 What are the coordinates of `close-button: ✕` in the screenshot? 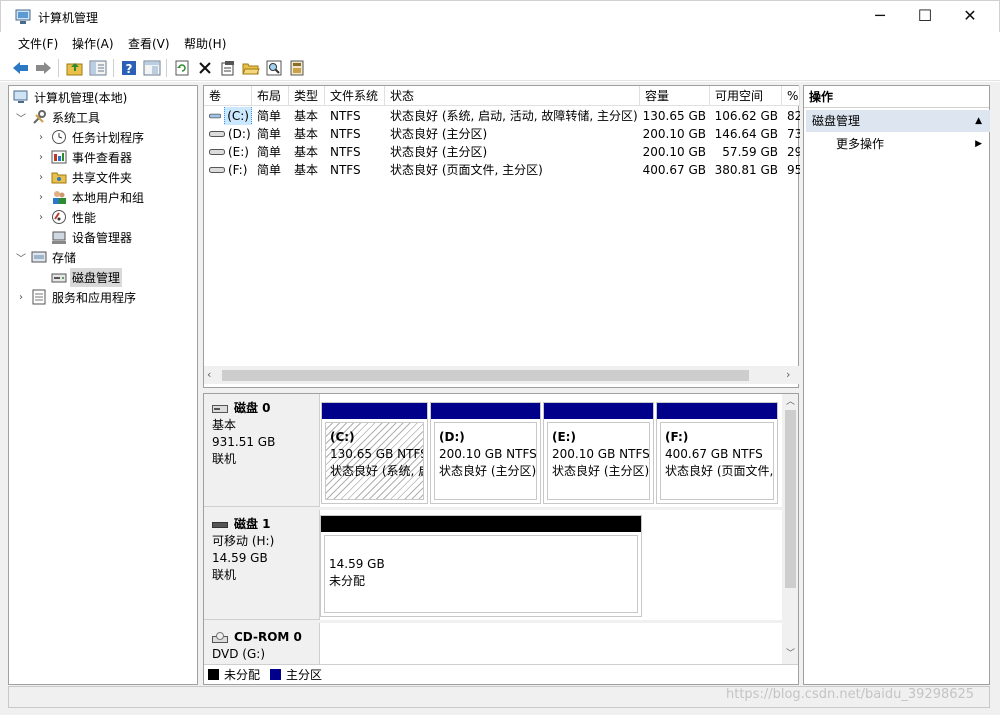 It's located at (970, 16).